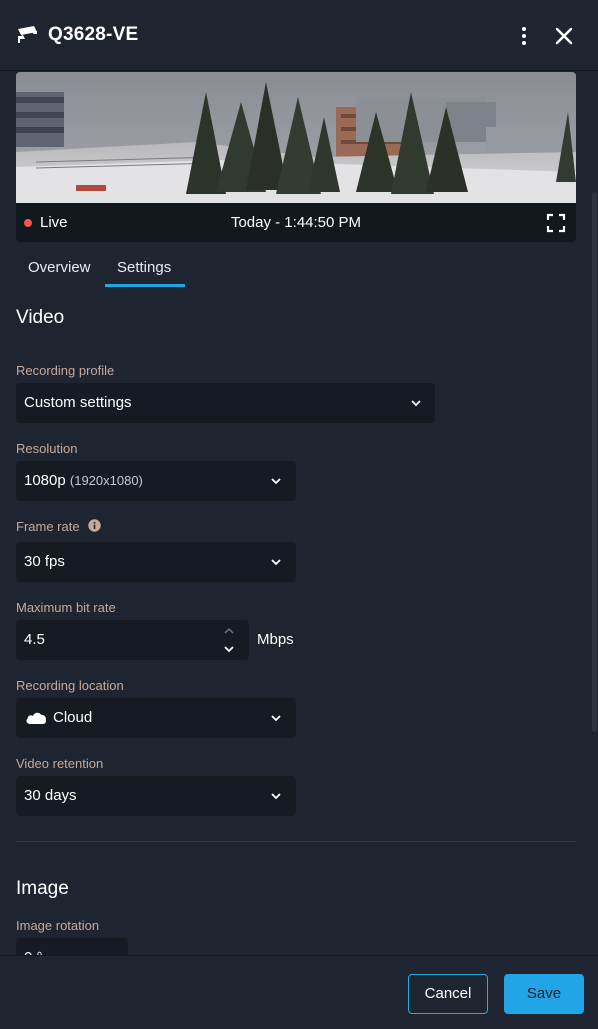  I want to click on cancel-button: Cancel, so click(448, 994).